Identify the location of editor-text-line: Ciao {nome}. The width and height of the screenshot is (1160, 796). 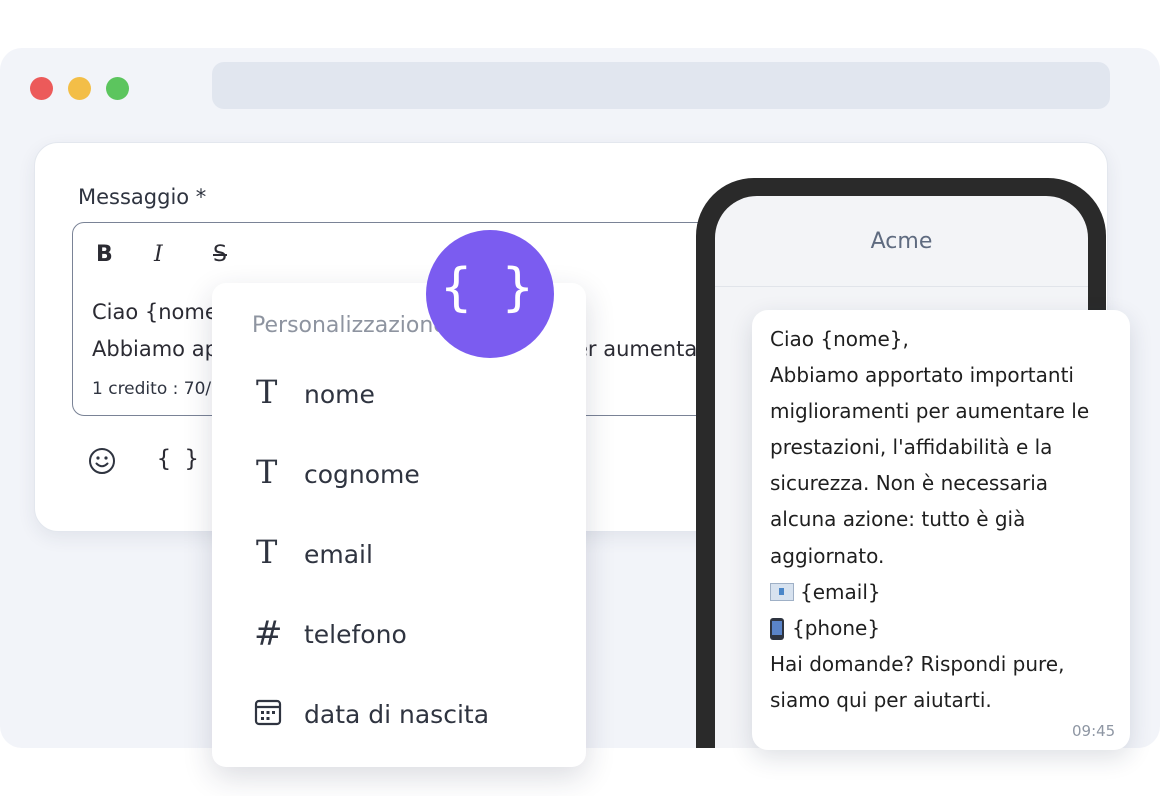
(162, 312).